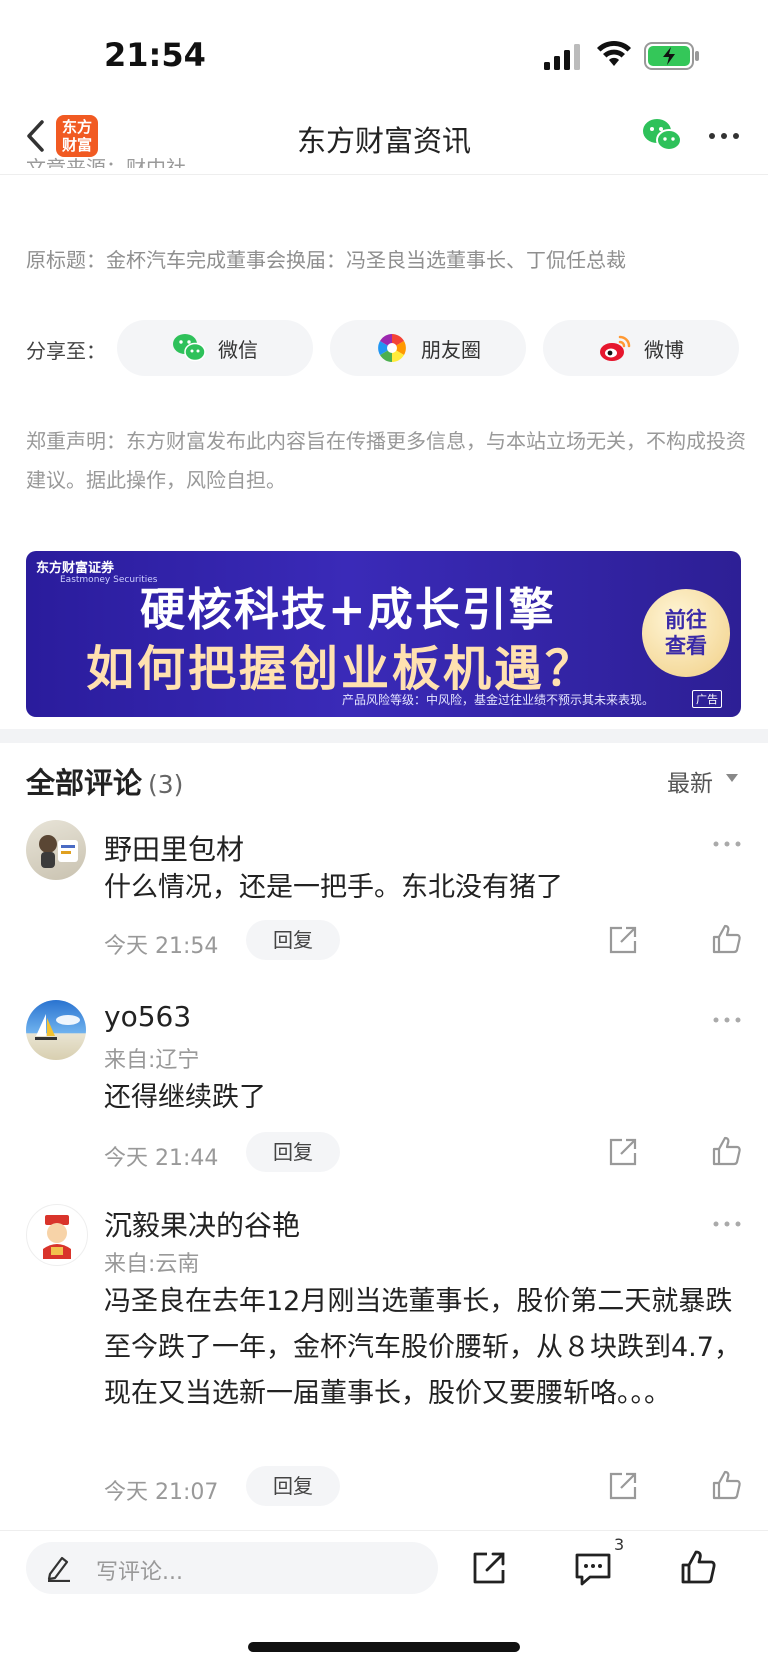 Image resolution: width=768 pixels, height=1669 pixels. What do you see at coordinates (392, 348) in the screenshot?
I see `moments-icon` at bounding box center [392, 348].